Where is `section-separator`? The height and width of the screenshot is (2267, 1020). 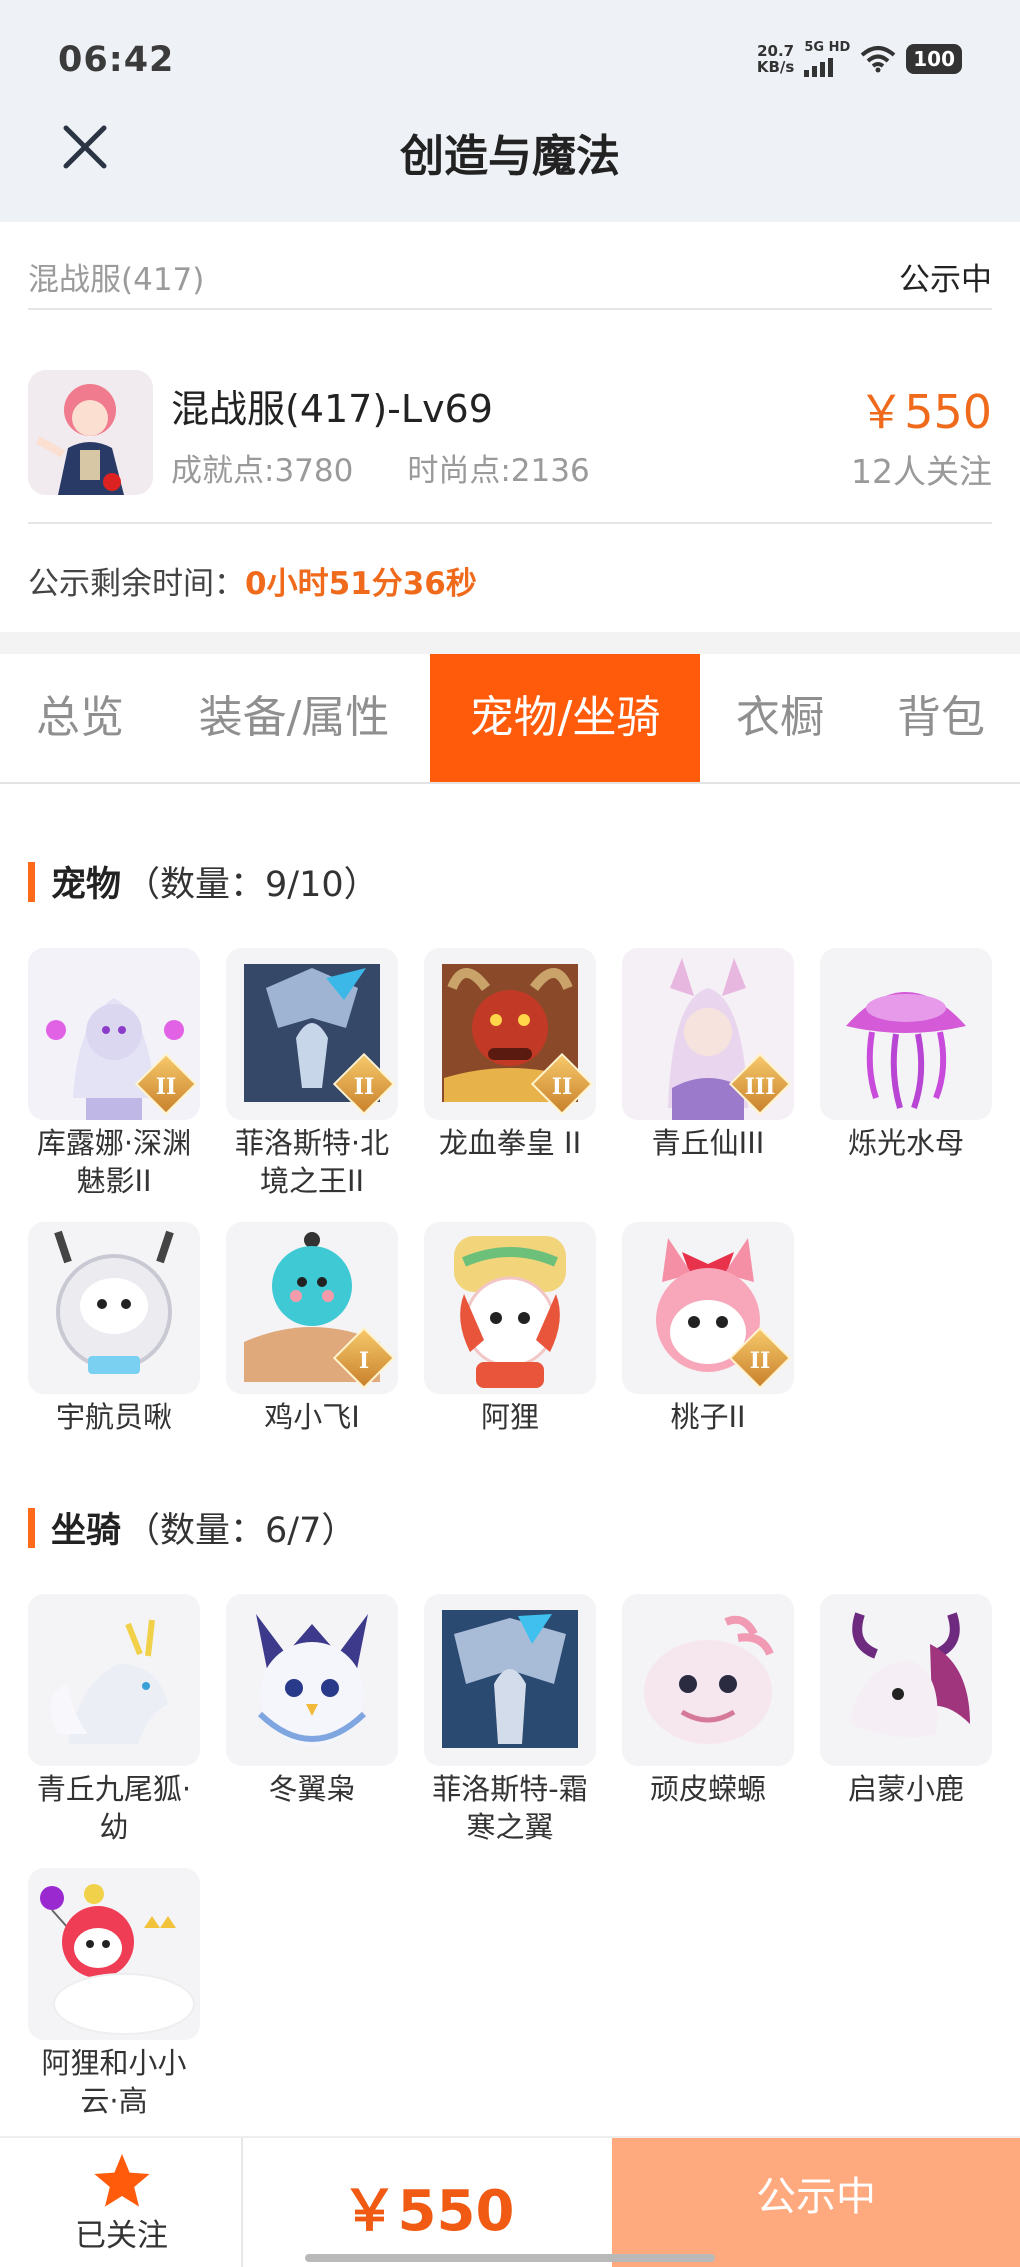
section-separator is located at coordinates (510, 643).